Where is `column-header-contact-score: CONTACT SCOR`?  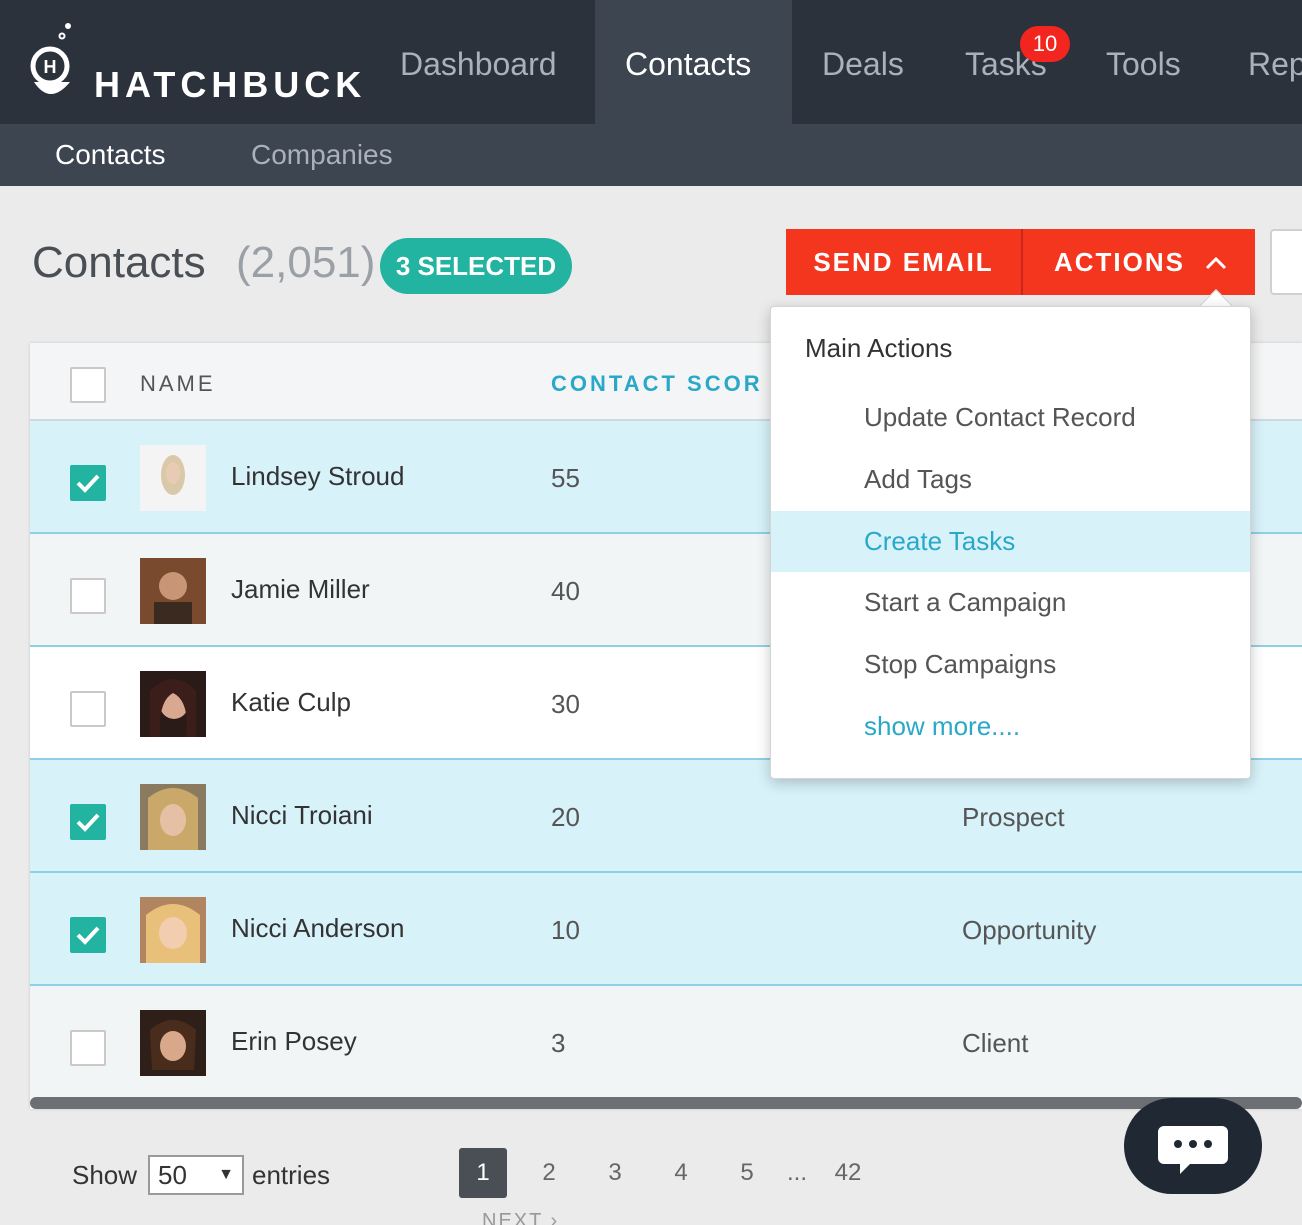
column-header-contact-score: CONTACT SCOR is located at coordinates (657, 384).